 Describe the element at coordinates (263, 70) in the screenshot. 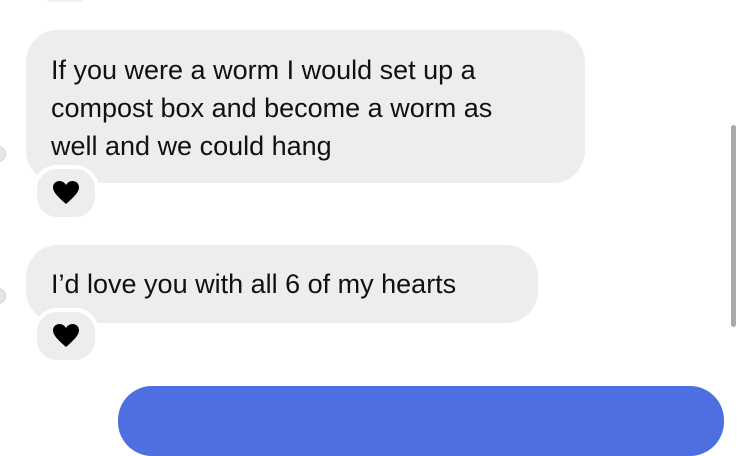

I see `message-text-line: If you were a worm I would set up a` at that location.